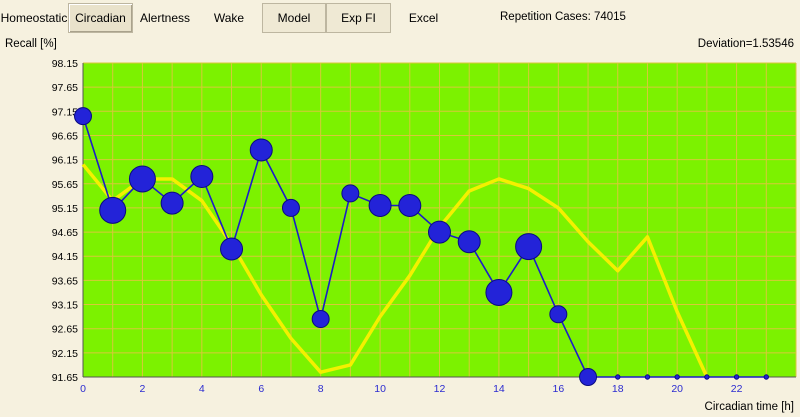  What do you see at coordinates (65, 257) in the screenshot?
I see `y-tick-label: 94.15` at bounding box center [65, 257].